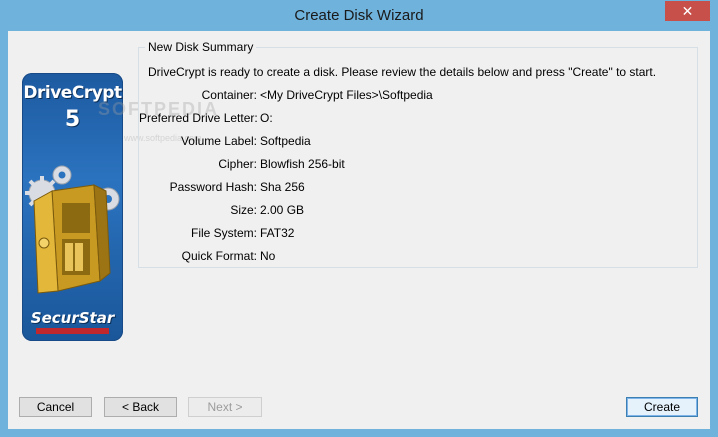  What do you see at coordinates (213, 187) in the screenshot?
I see `field-label: Password Hash:` at bounding box center [213, 187].